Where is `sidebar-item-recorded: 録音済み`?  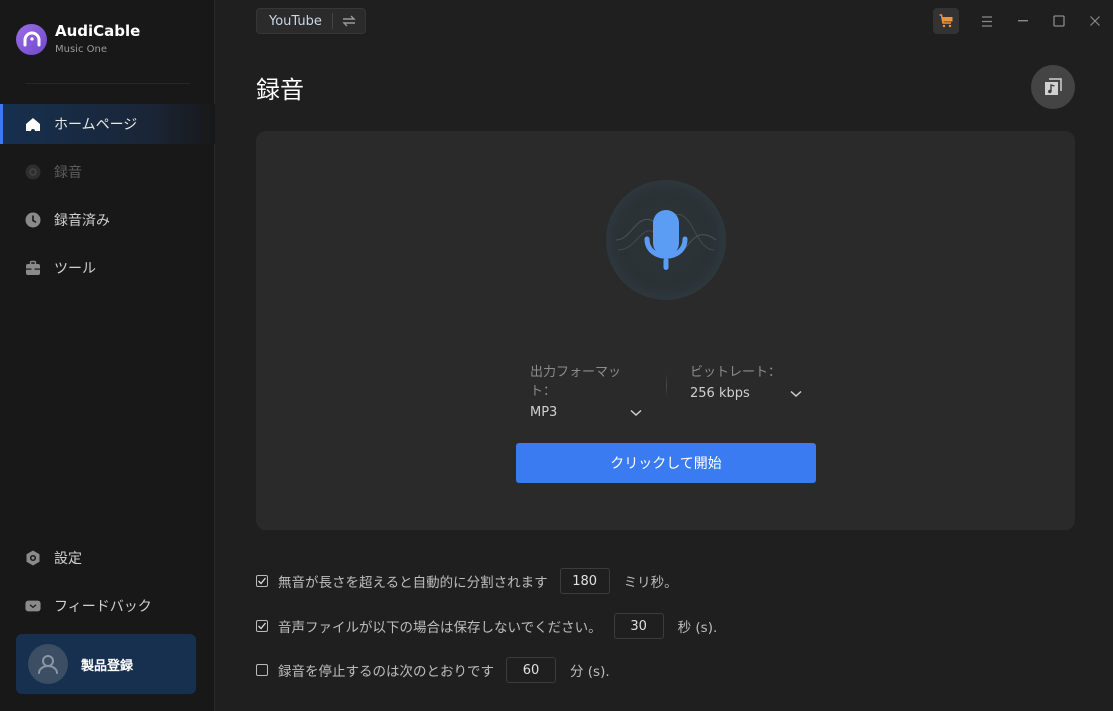 sidebar-item-recorded: 録音済み is located at coordinates (107, 220).